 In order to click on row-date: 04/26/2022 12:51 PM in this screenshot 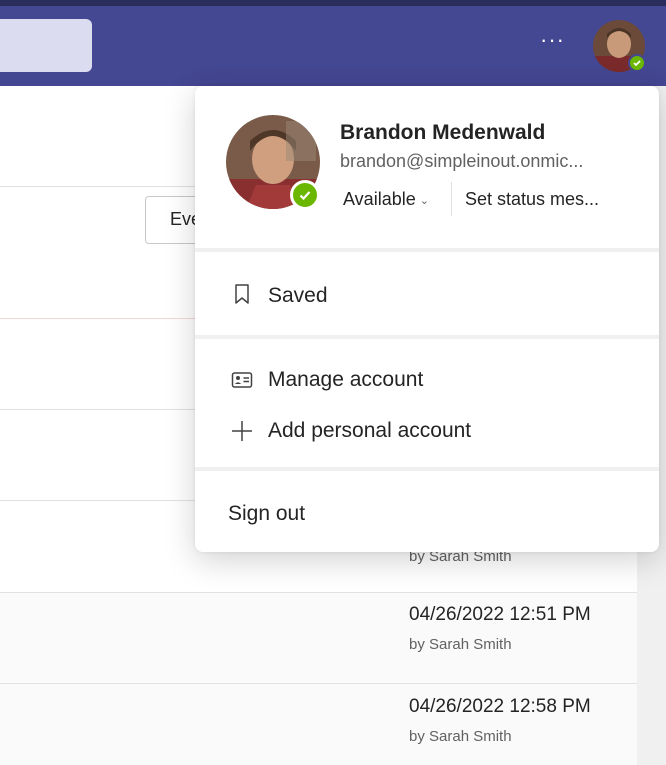, I will do `click(500, 614)`.